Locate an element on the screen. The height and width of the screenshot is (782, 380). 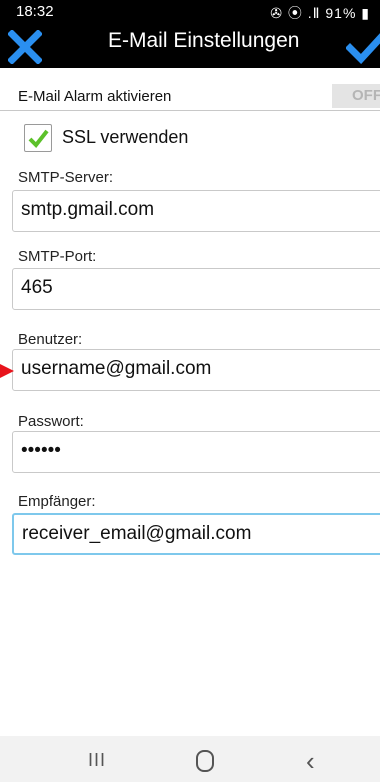
receiver-input: receiver_email@gmail.com is located at coordinates (196, 534).